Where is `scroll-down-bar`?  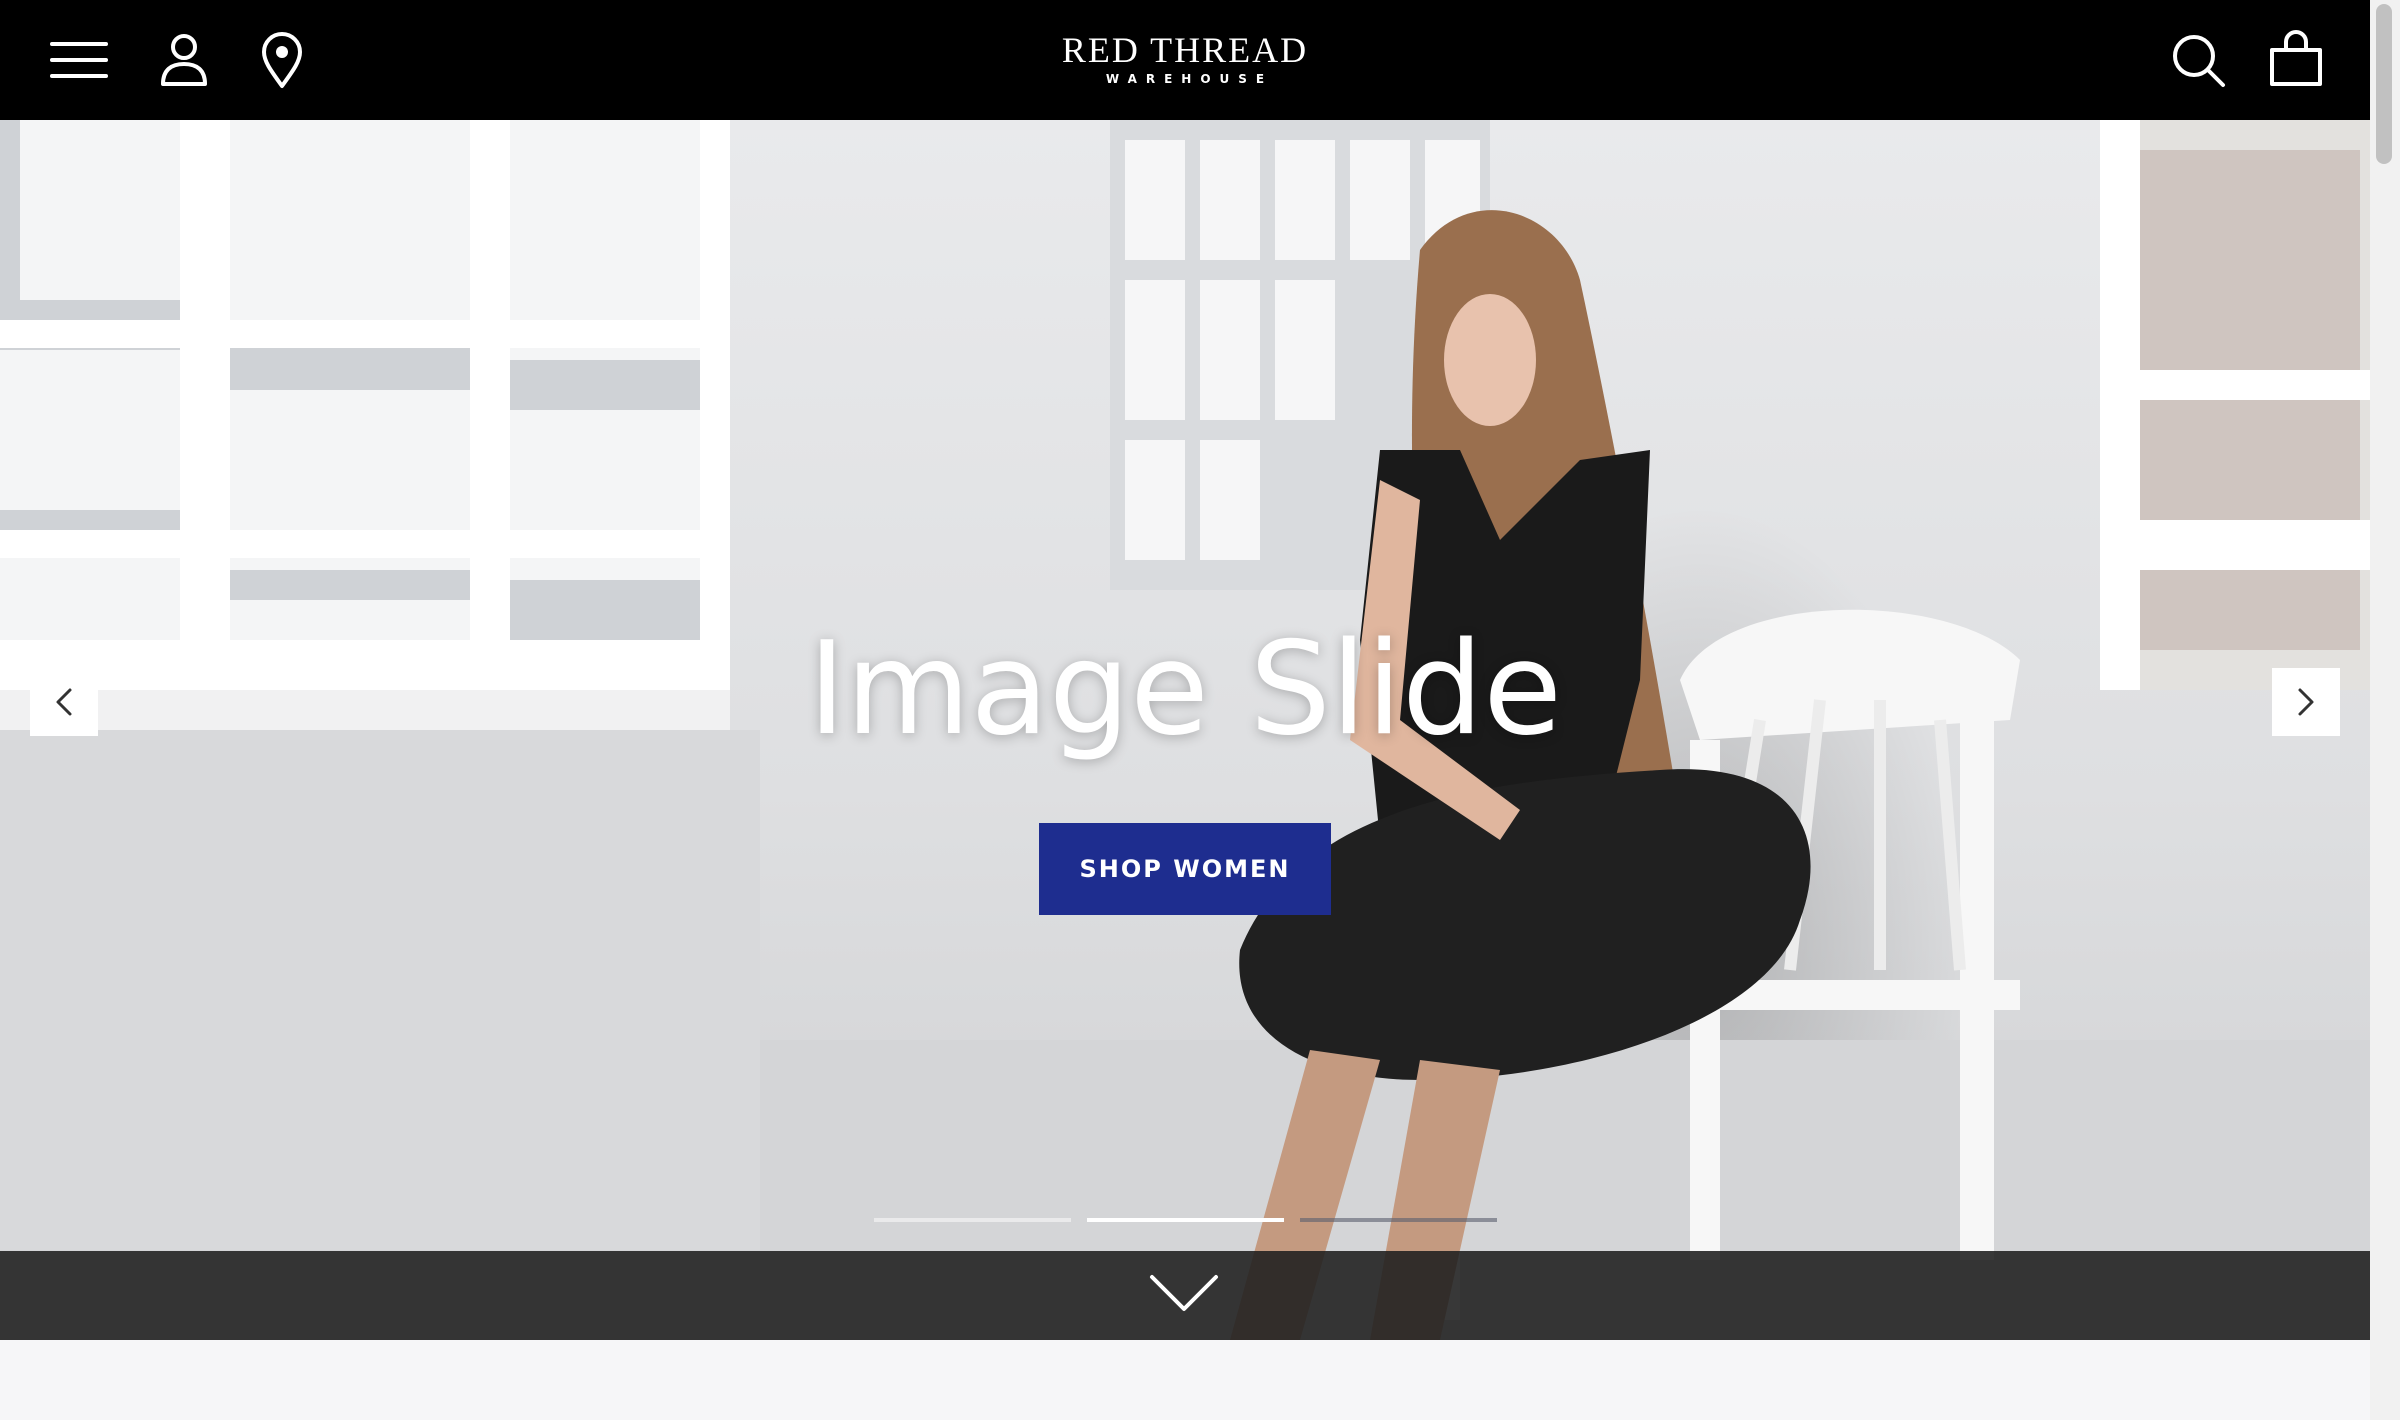
scroll-down-bar is located at coordinates (1185, 1295).